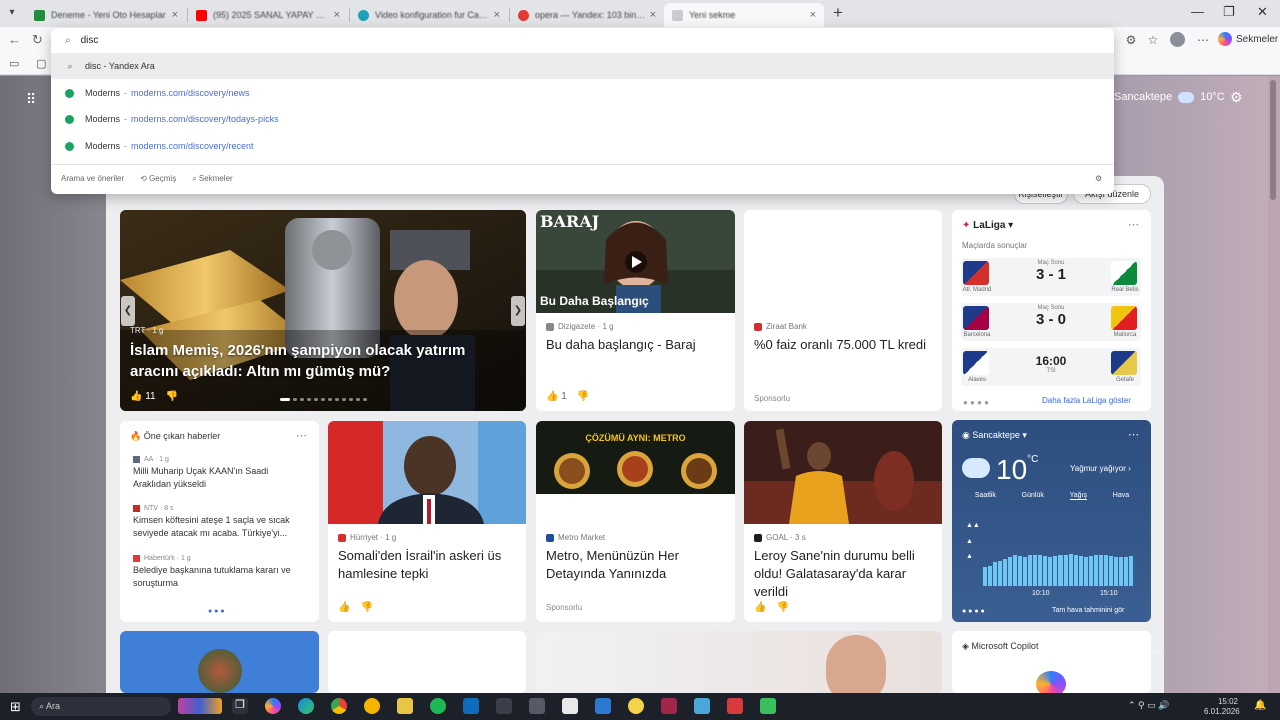  Describe the element at coordinates (128, 311) in the screenshot. I see `carousel-prev-icon: ❮` at that location.